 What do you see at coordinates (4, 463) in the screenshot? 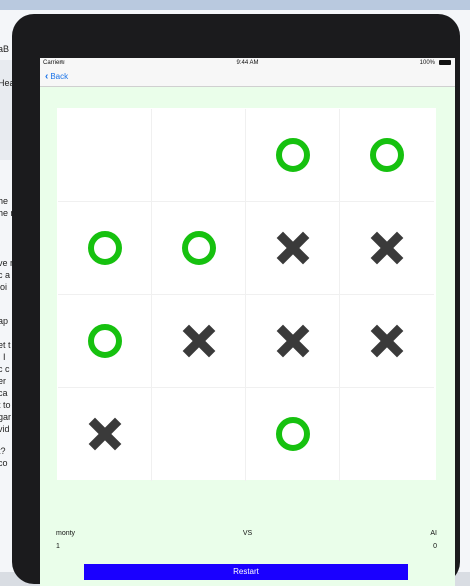
I see `bg-fragment: co` at bounding box center [4, 463].